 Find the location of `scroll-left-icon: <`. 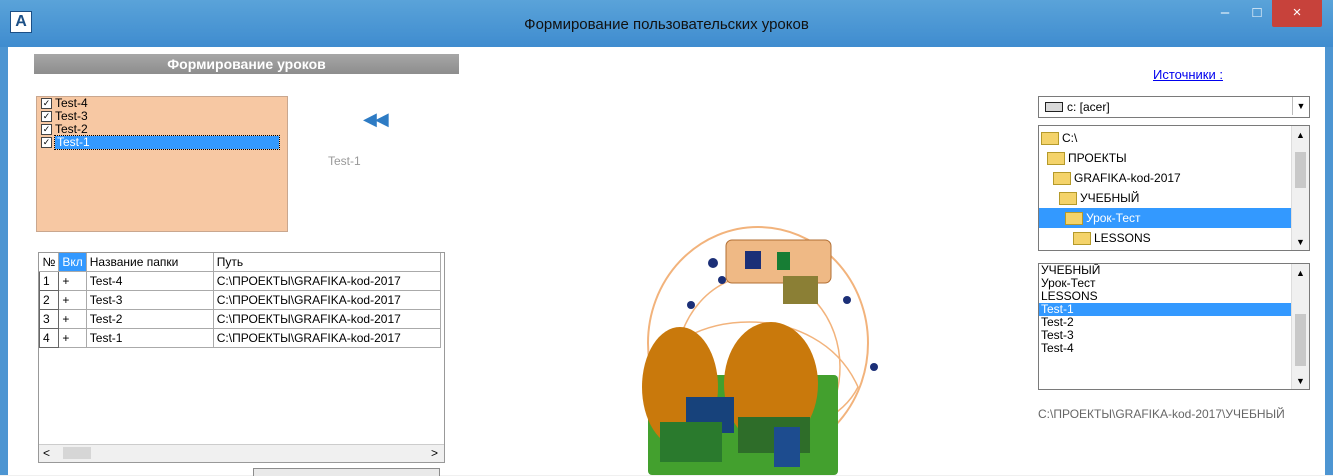

scroll-left-icon: < is located at coordinates (46, 453).